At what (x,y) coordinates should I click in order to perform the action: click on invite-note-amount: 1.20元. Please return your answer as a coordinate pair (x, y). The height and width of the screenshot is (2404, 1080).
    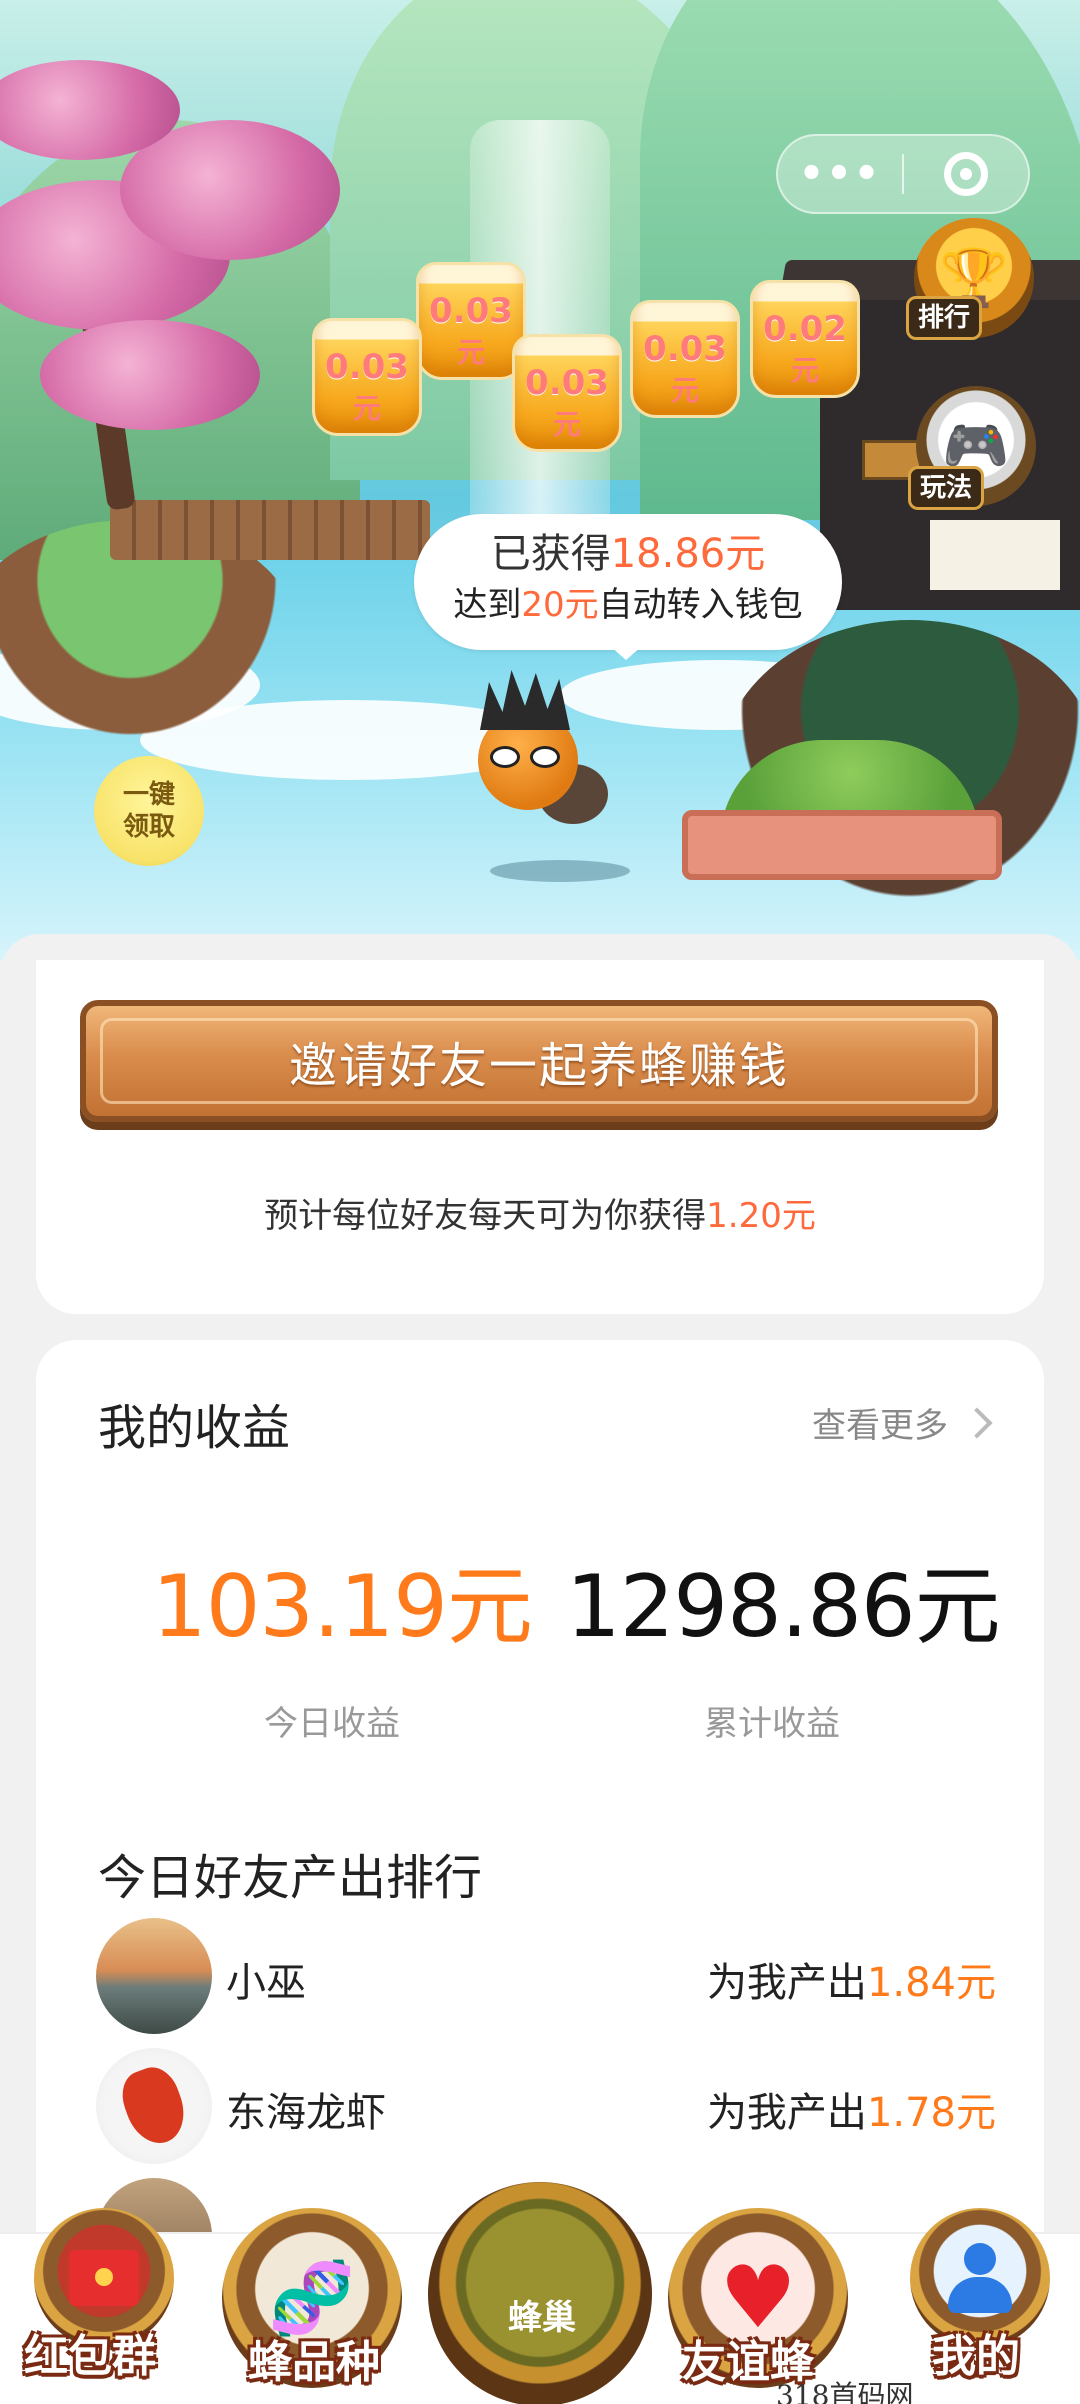
    Looking at the image, I should click on (761, 1216).